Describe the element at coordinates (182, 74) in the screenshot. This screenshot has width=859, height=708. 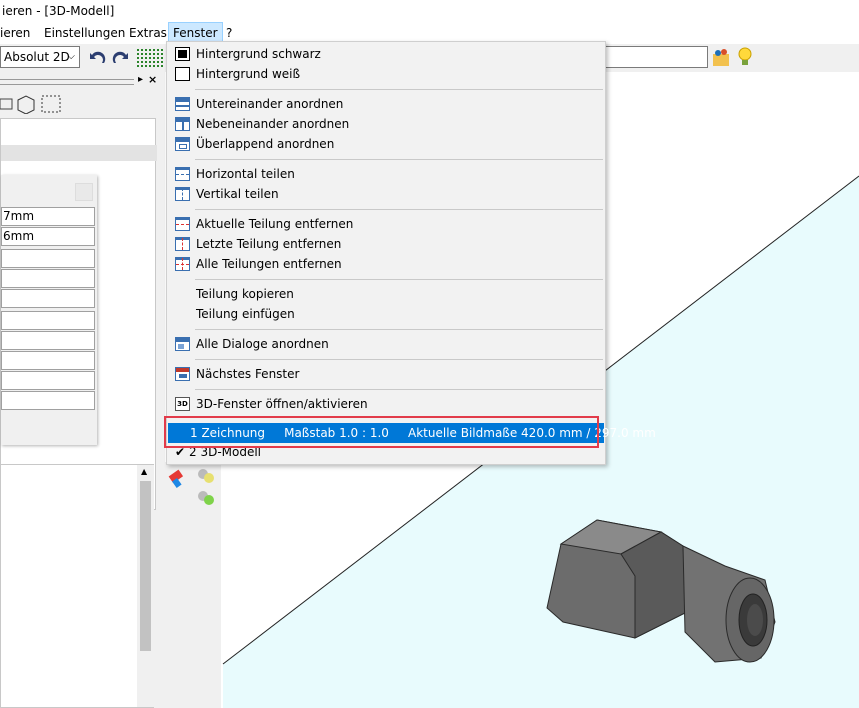
I see `white-square-icon` at that location.